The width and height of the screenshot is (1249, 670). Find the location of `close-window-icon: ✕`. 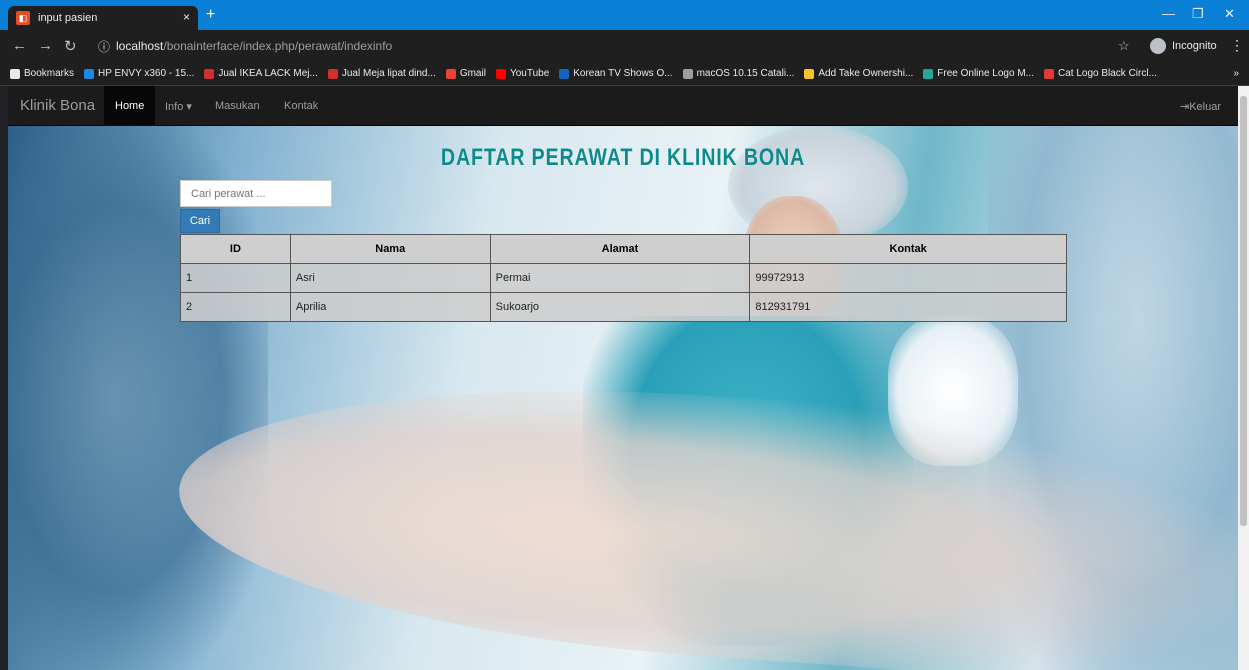

close-window-icon: ✕ is located at coordinates (1229, 14).